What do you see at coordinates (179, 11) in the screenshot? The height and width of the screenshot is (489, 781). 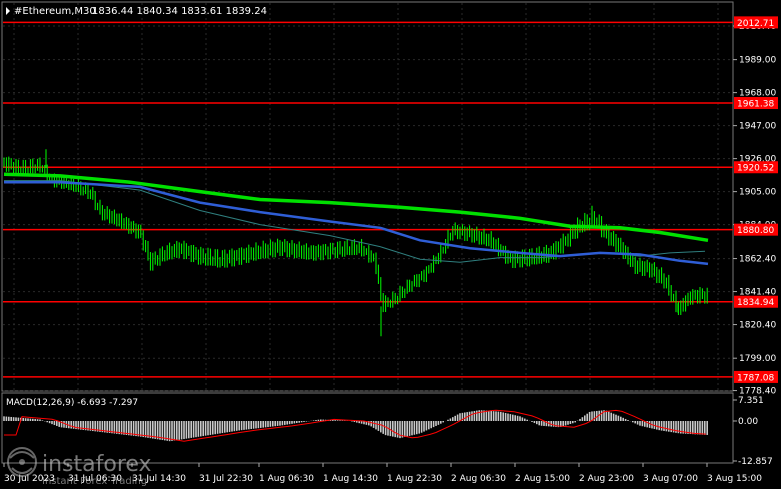 I see `ohlc-values: 1836.44 1840.34 1833.61 1839.24` at bounding box center [179, 11].